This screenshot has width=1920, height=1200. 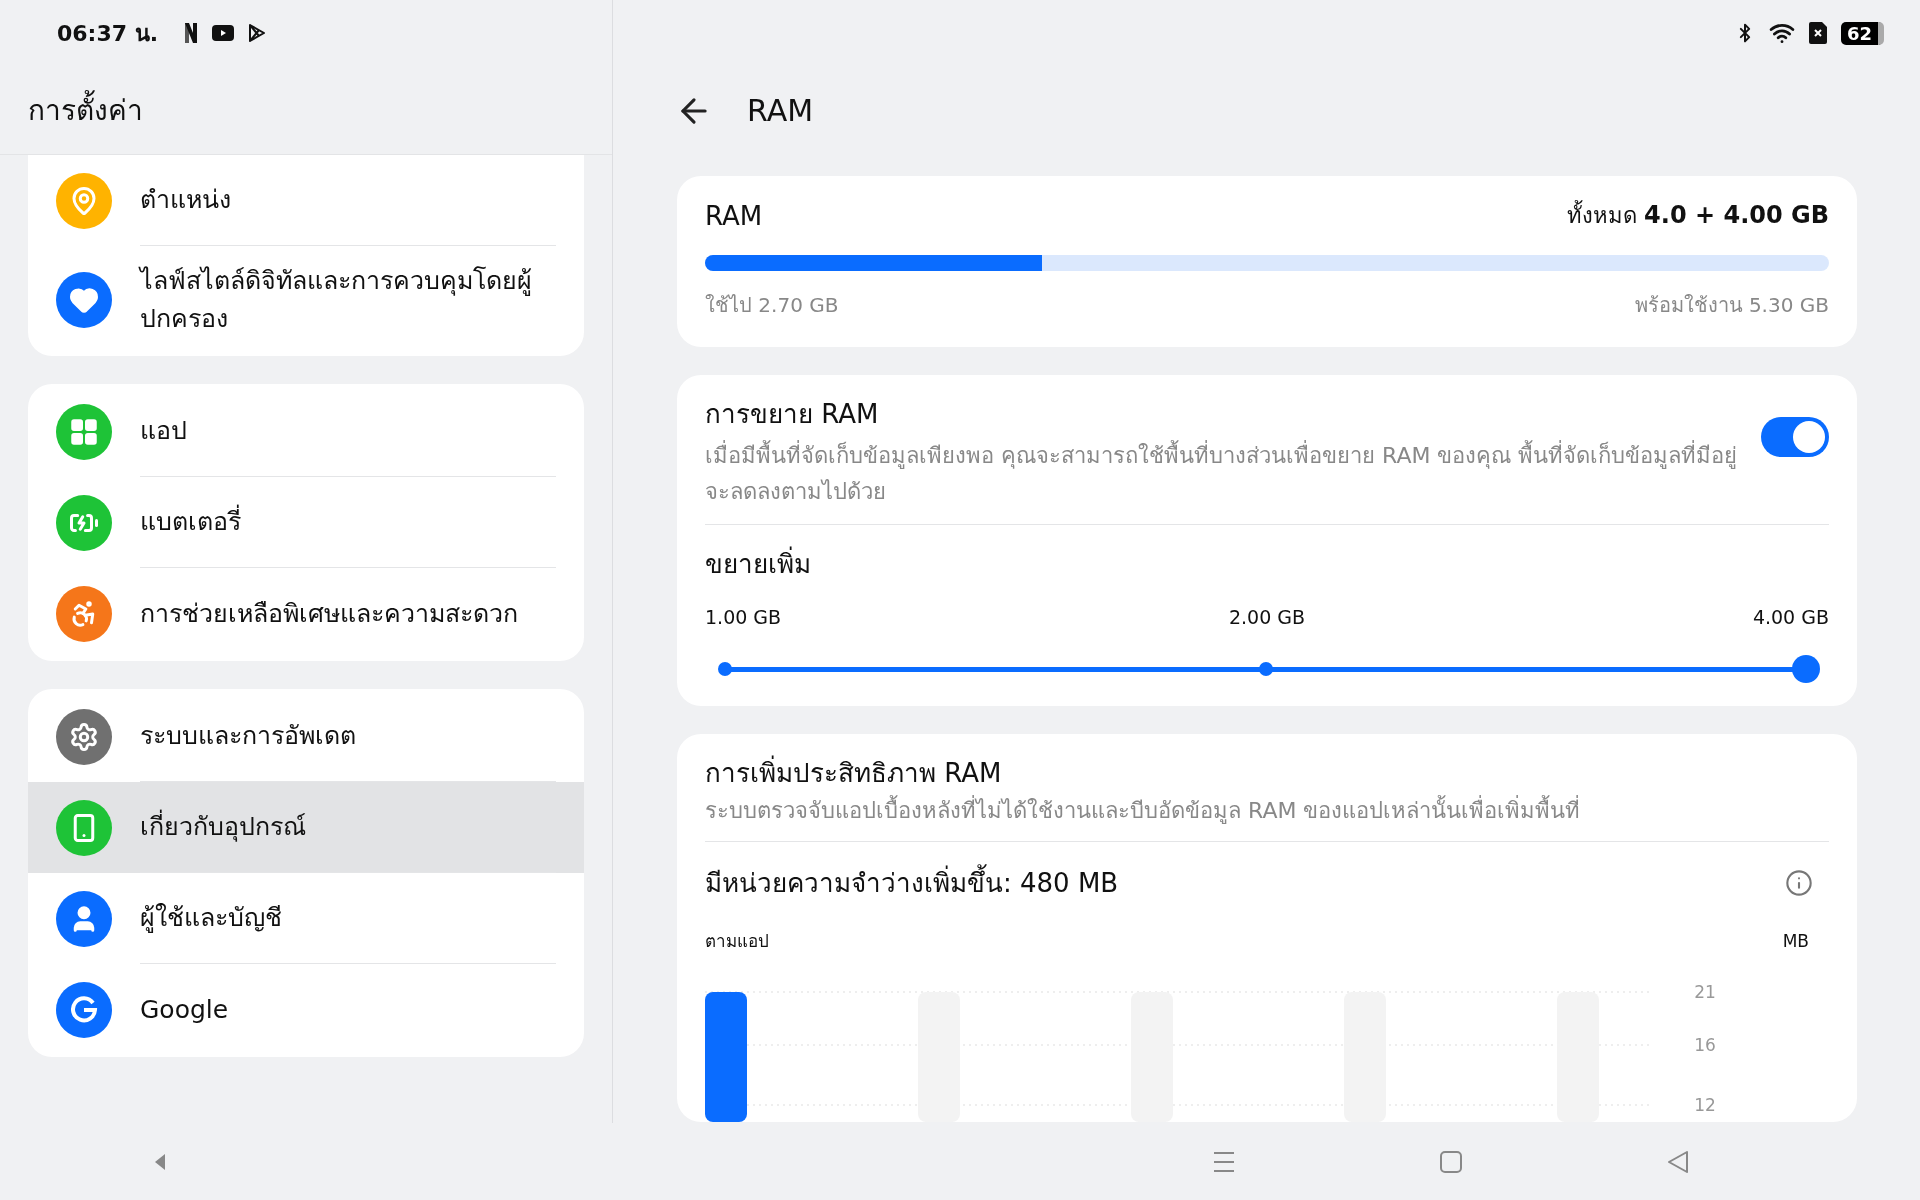 I want to click on settings-item: Google, so click(x=306, y=1009).